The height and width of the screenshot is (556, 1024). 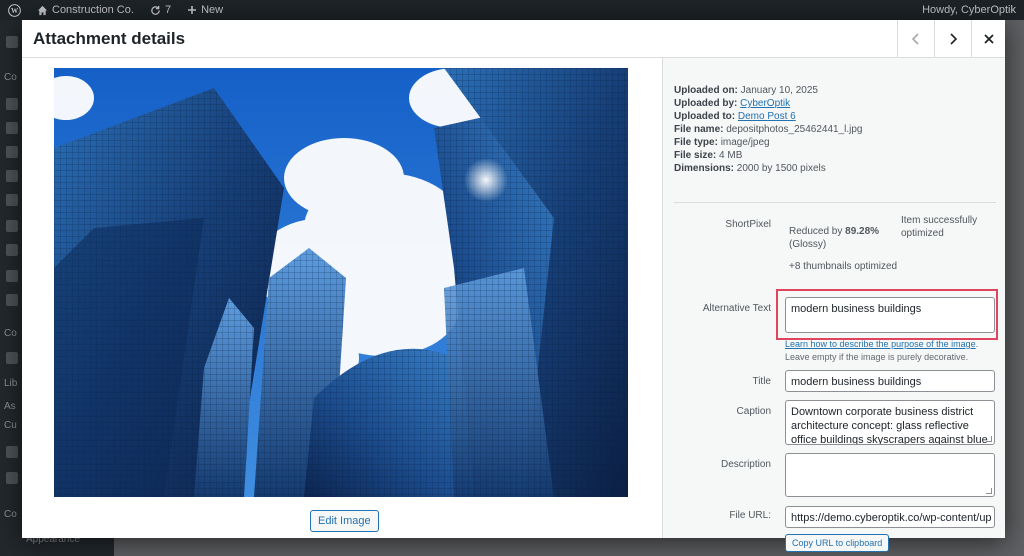 What do you see at coordinates (695, 155) in the screenshot?
I see `file-size-label: File size:` at bounding box center [695, 155].